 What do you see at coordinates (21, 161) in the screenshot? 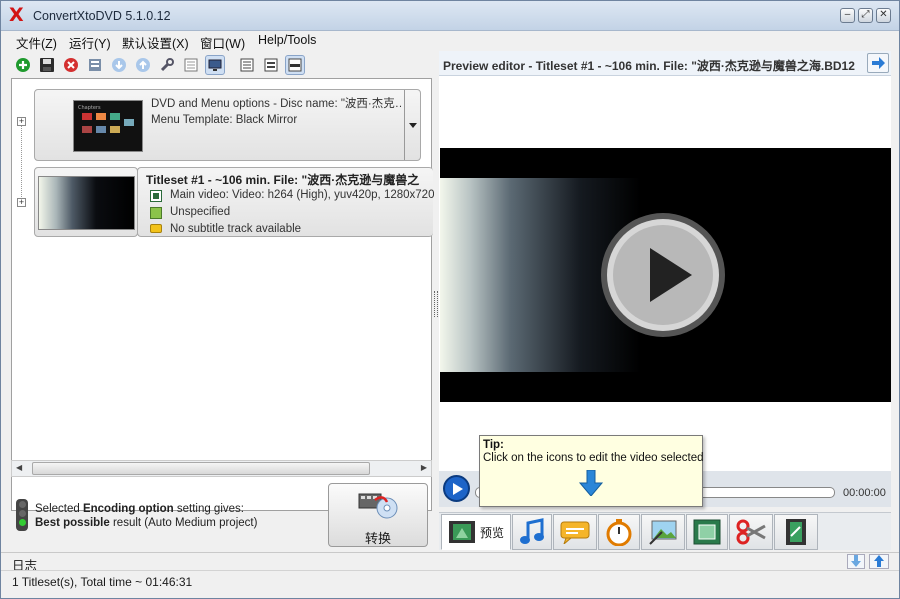
I see `tree-connector` at bounding box center [21, 161].